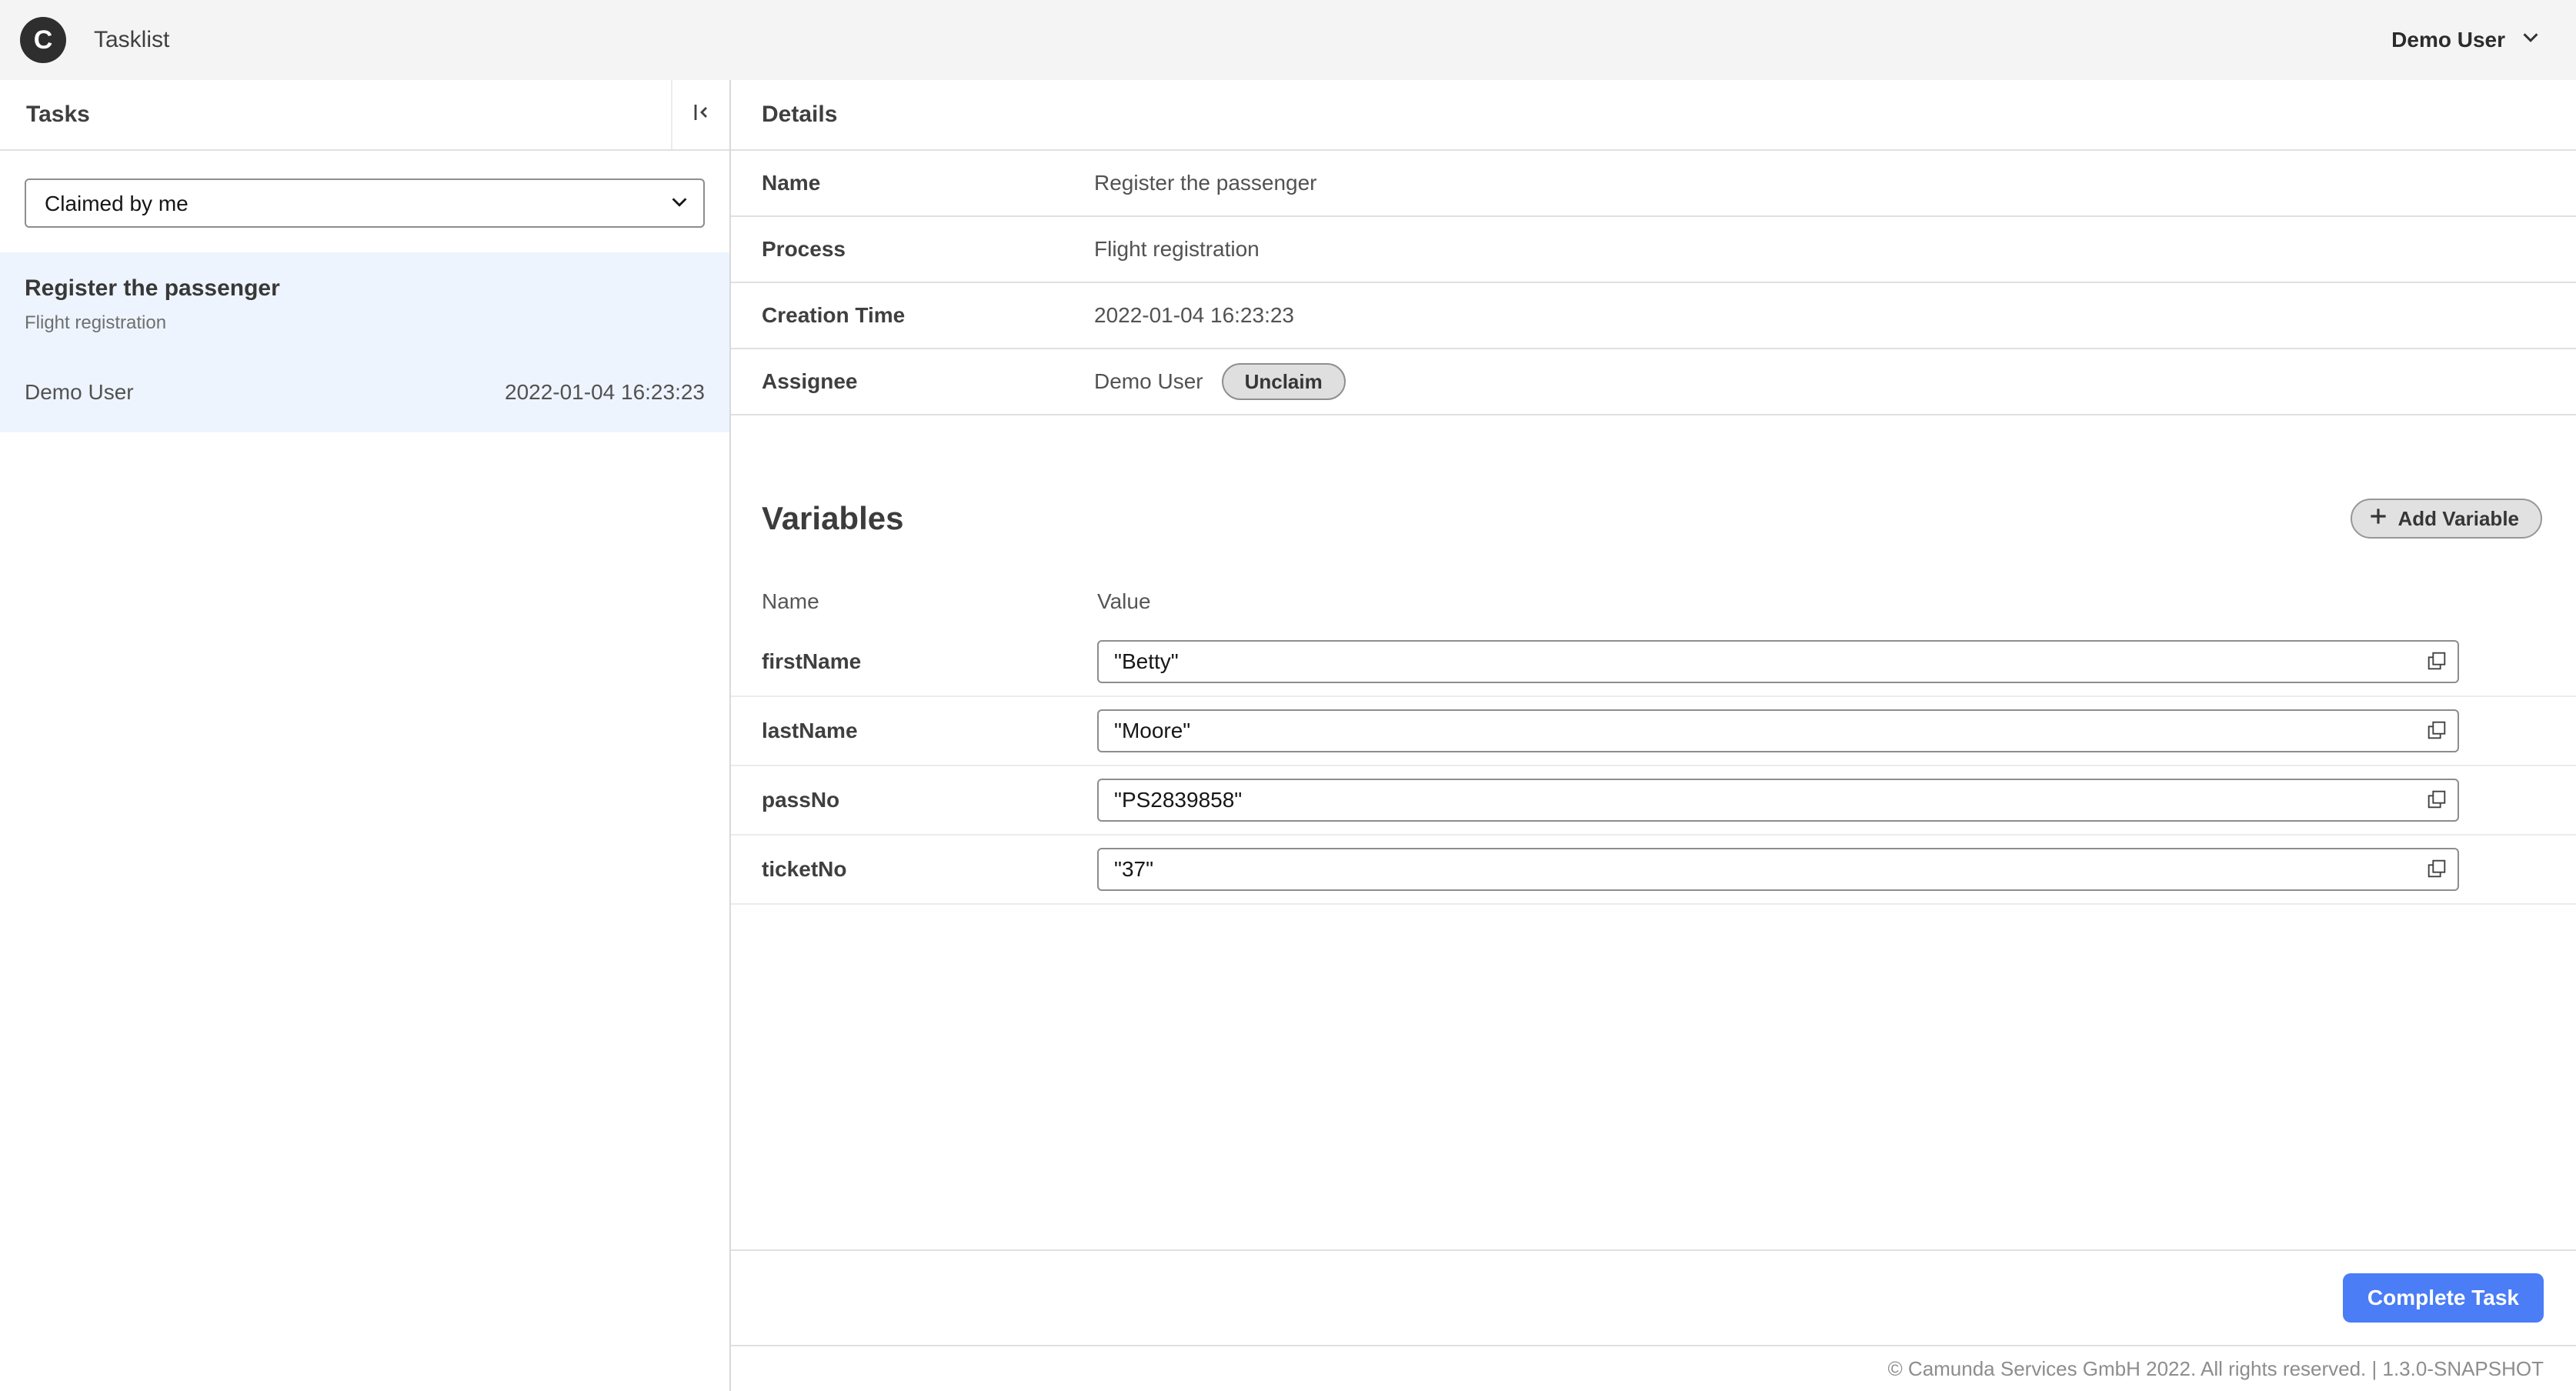  I want to click on task-item-creation-time: 2022-01-04 16:23:23, so click(605, 392).